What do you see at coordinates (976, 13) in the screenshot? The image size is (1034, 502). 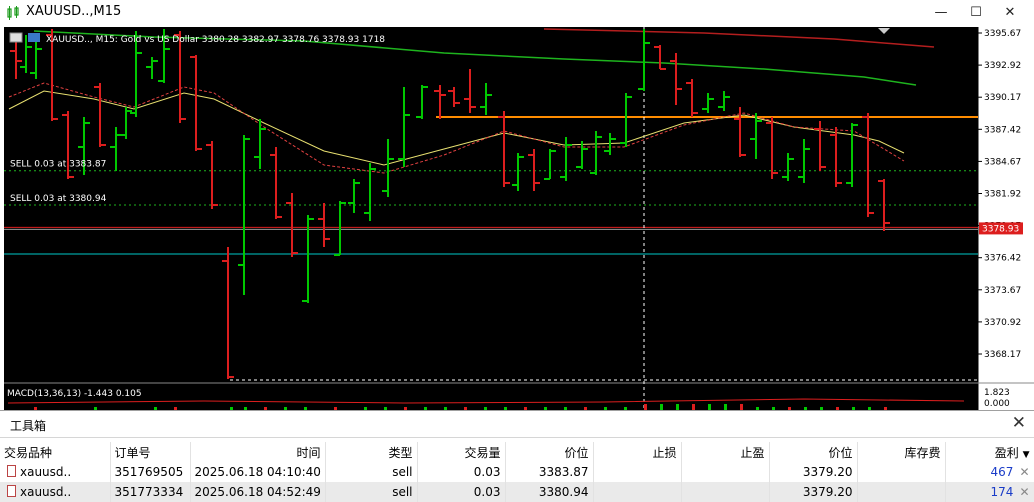 I see `maximize-button: ☐` at bounding box center [976, 13].